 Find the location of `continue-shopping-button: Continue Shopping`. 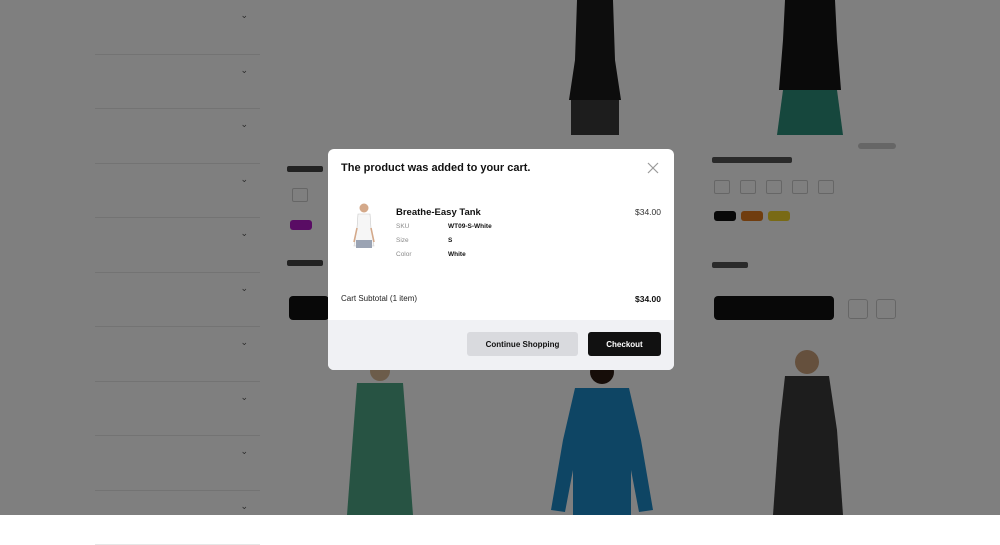

continue-shopping-button: Continue Shopping is located at coordinates (522, 344).